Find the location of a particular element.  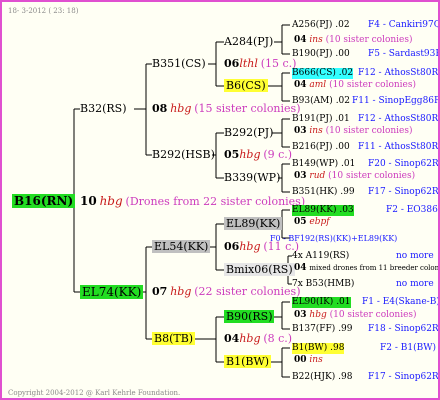

gen2-b8: B8(TB) is located at coordinates (174, 338).